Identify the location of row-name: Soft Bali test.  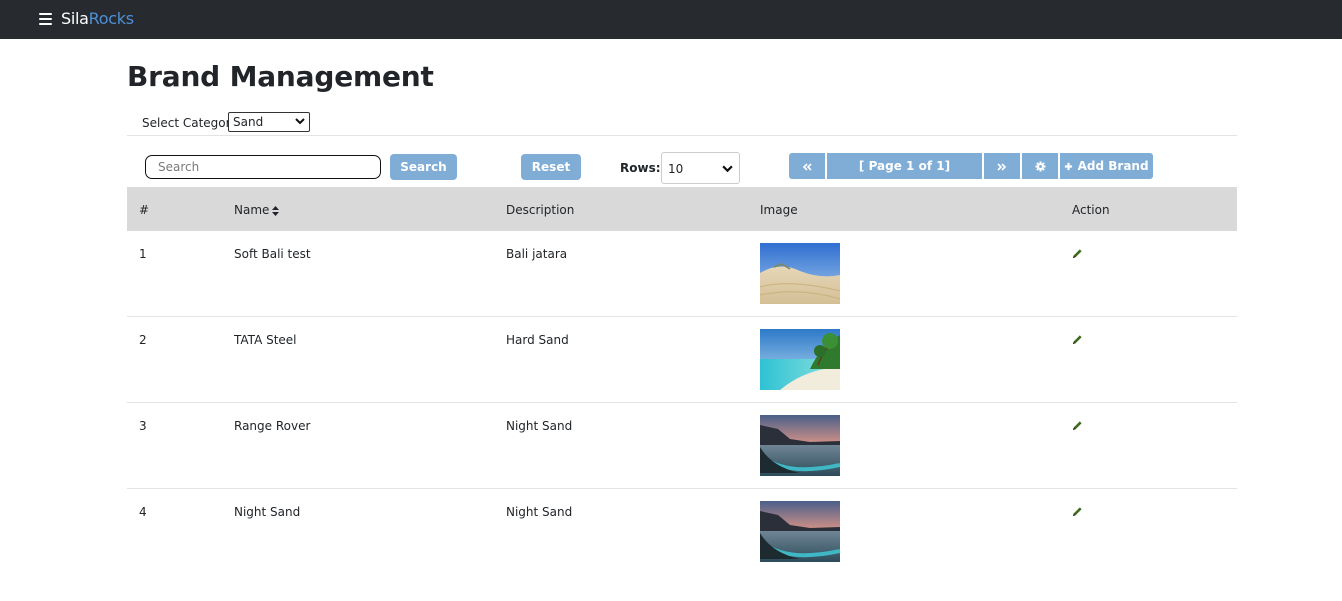
(272, 254).